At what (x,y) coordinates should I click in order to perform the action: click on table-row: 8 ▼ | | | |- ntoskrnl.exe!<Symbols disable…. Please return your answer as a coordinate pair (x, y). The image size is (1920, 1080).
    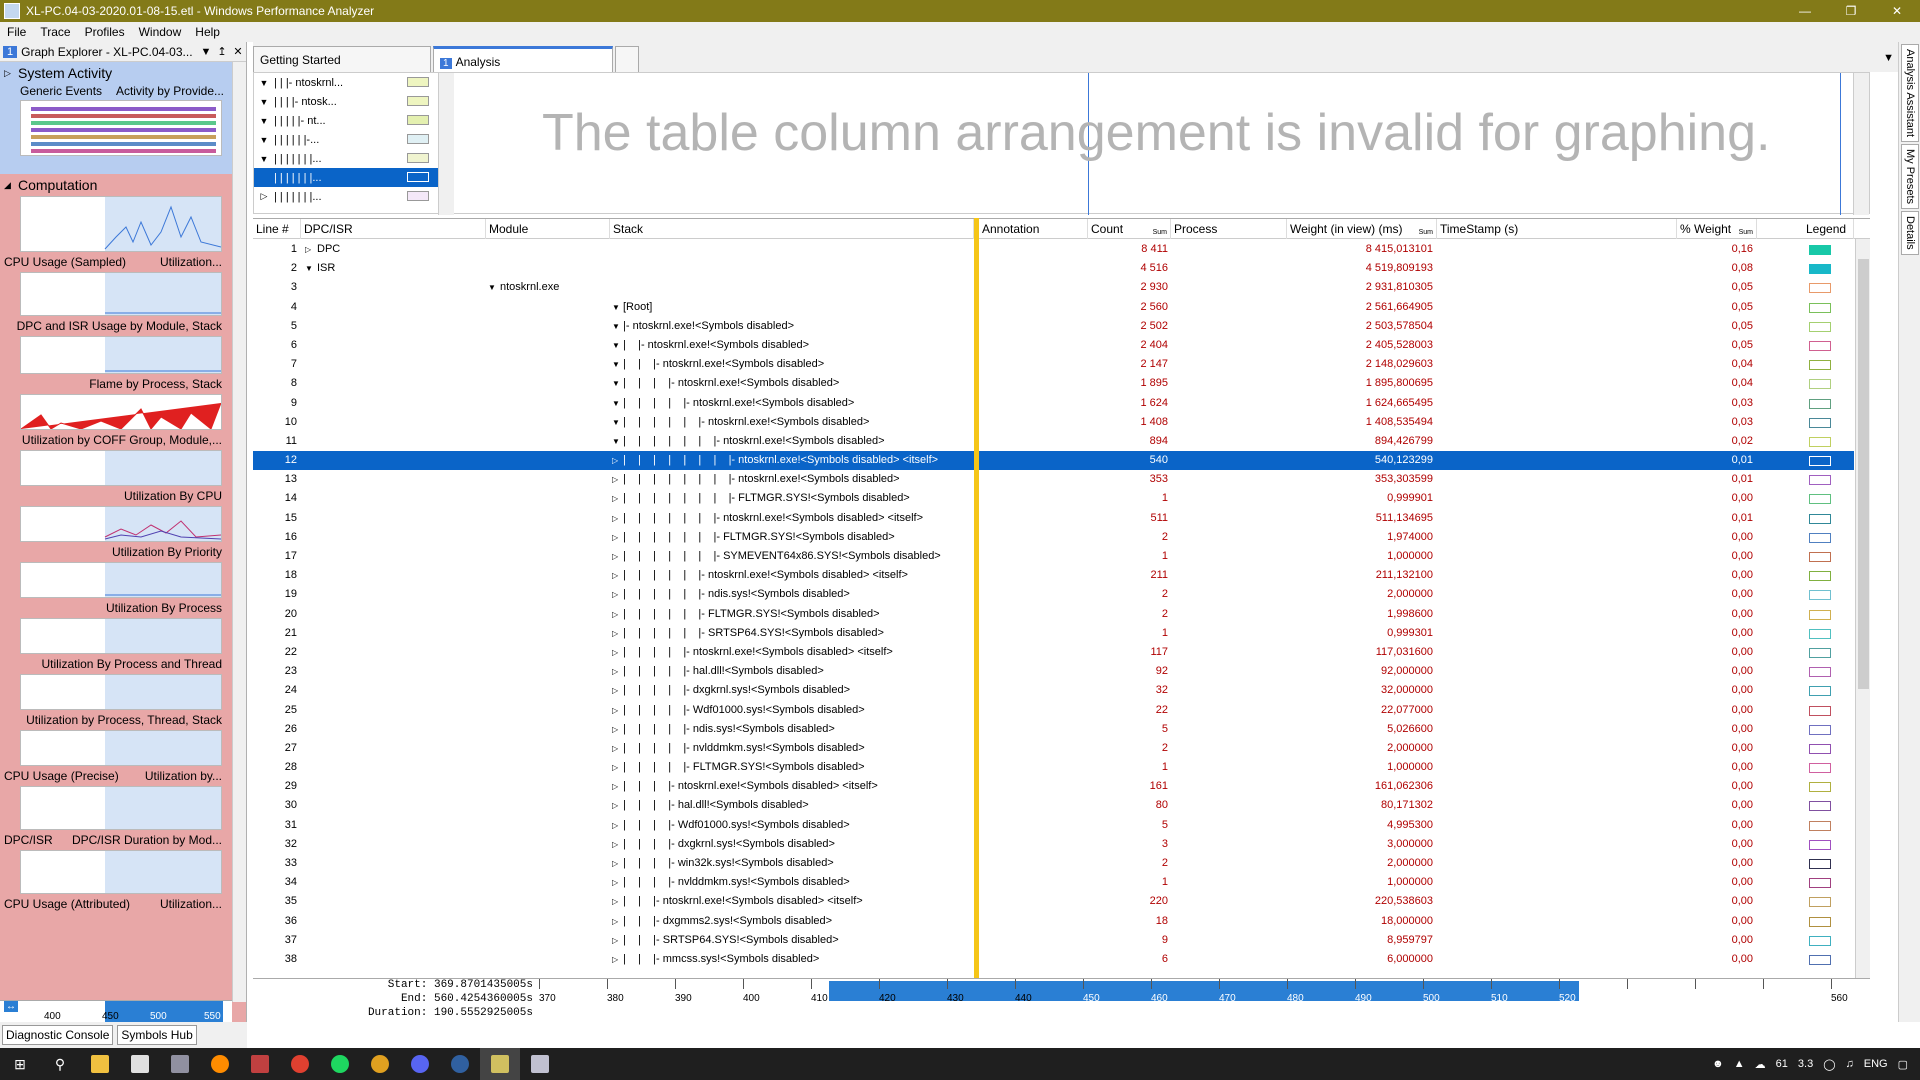
    Looking at the image, I should click on (1053, 383).